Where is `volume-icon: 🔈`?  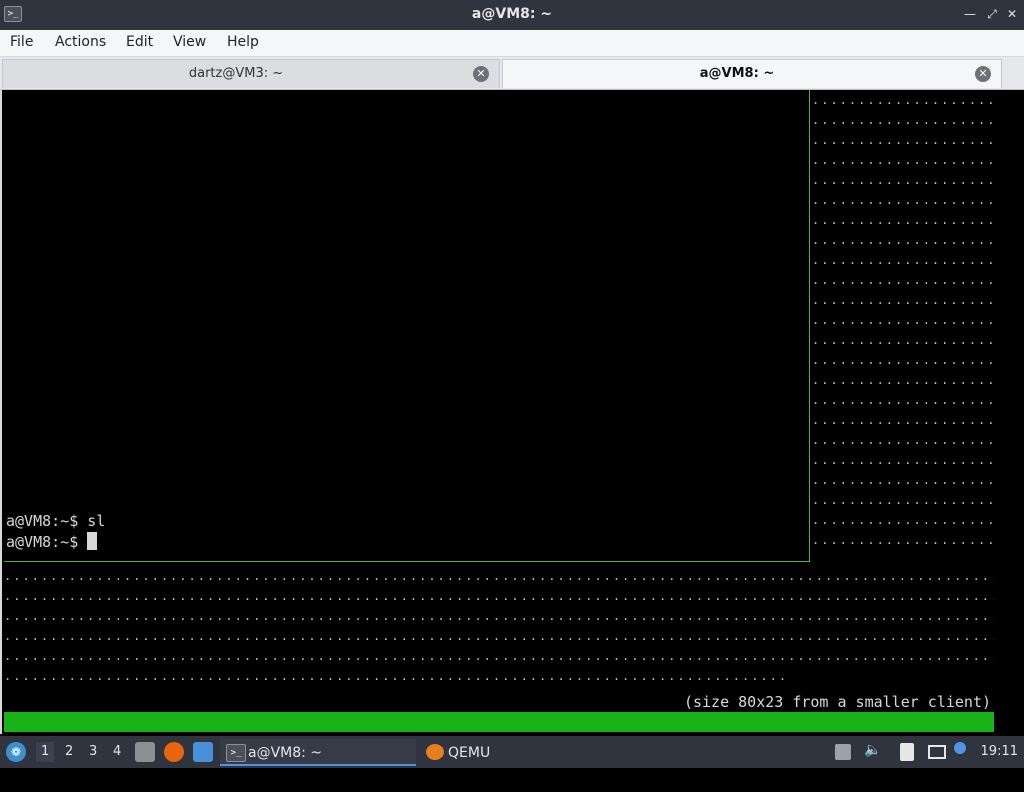 volume-icon: 🔈 is located at coordinates (872, 750).